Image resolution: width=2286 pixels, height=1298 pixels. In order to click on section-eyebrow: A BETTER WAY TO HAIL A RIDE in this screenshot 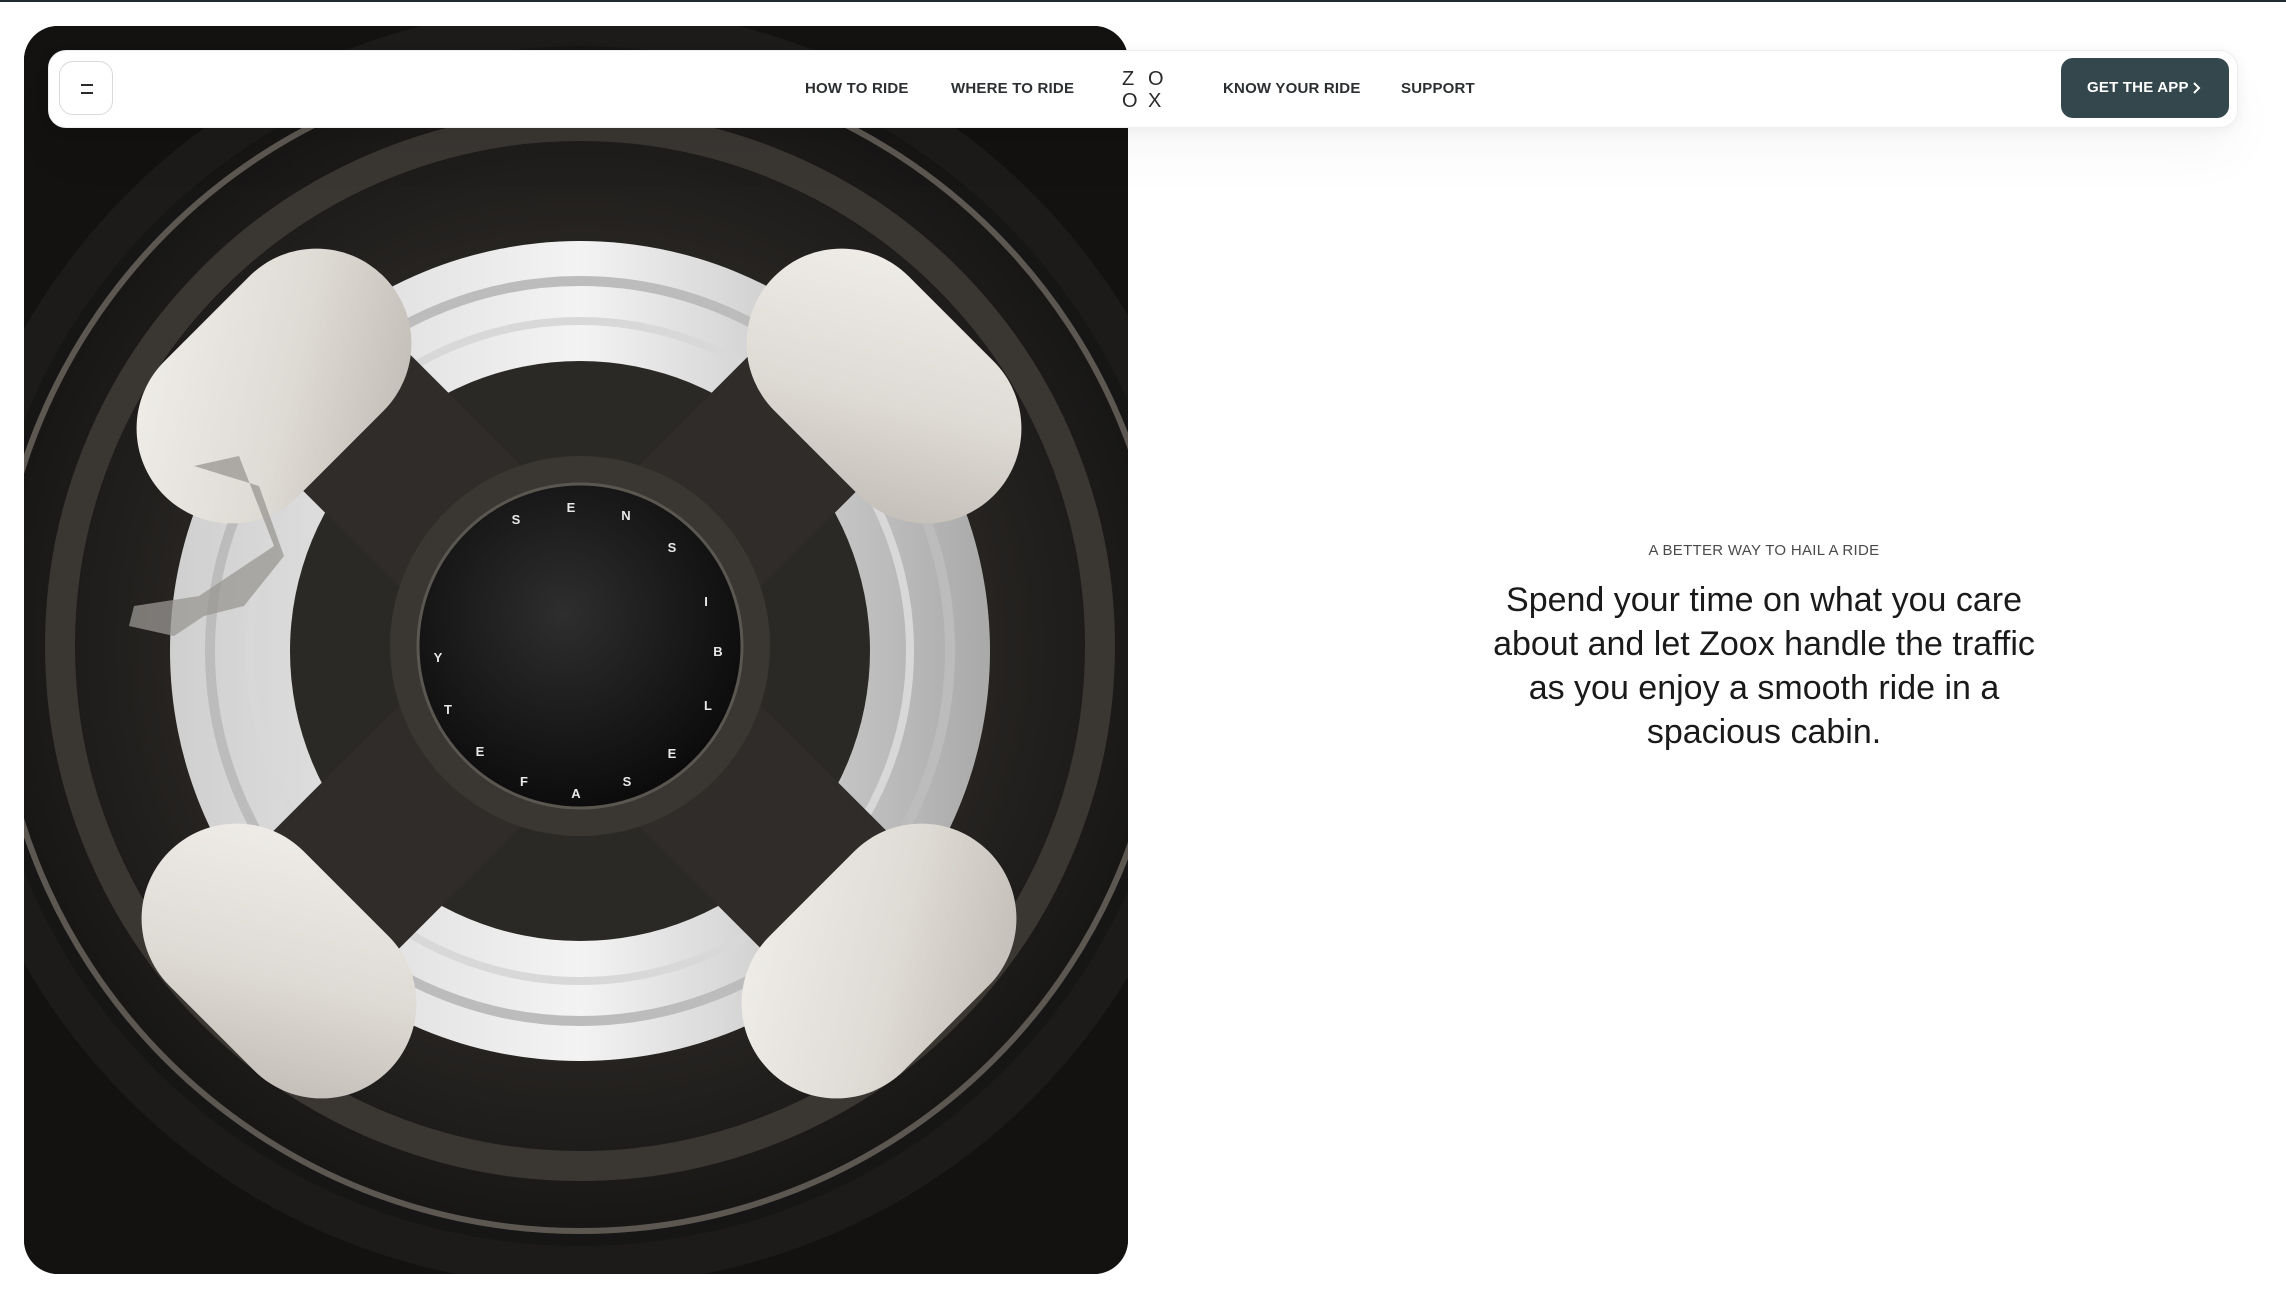, I will do `click(1764, 550)`.